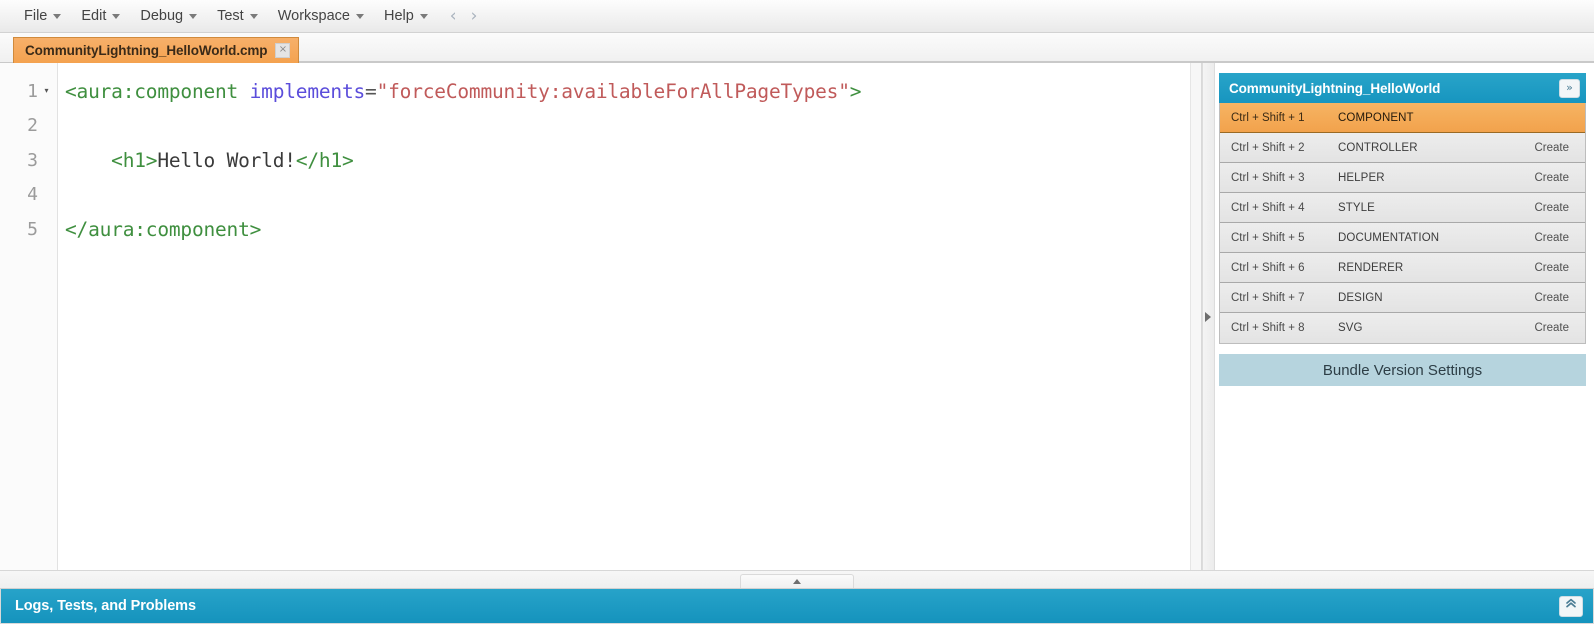  I want to click on double-chevron-up-icon, so click(1571, 606).